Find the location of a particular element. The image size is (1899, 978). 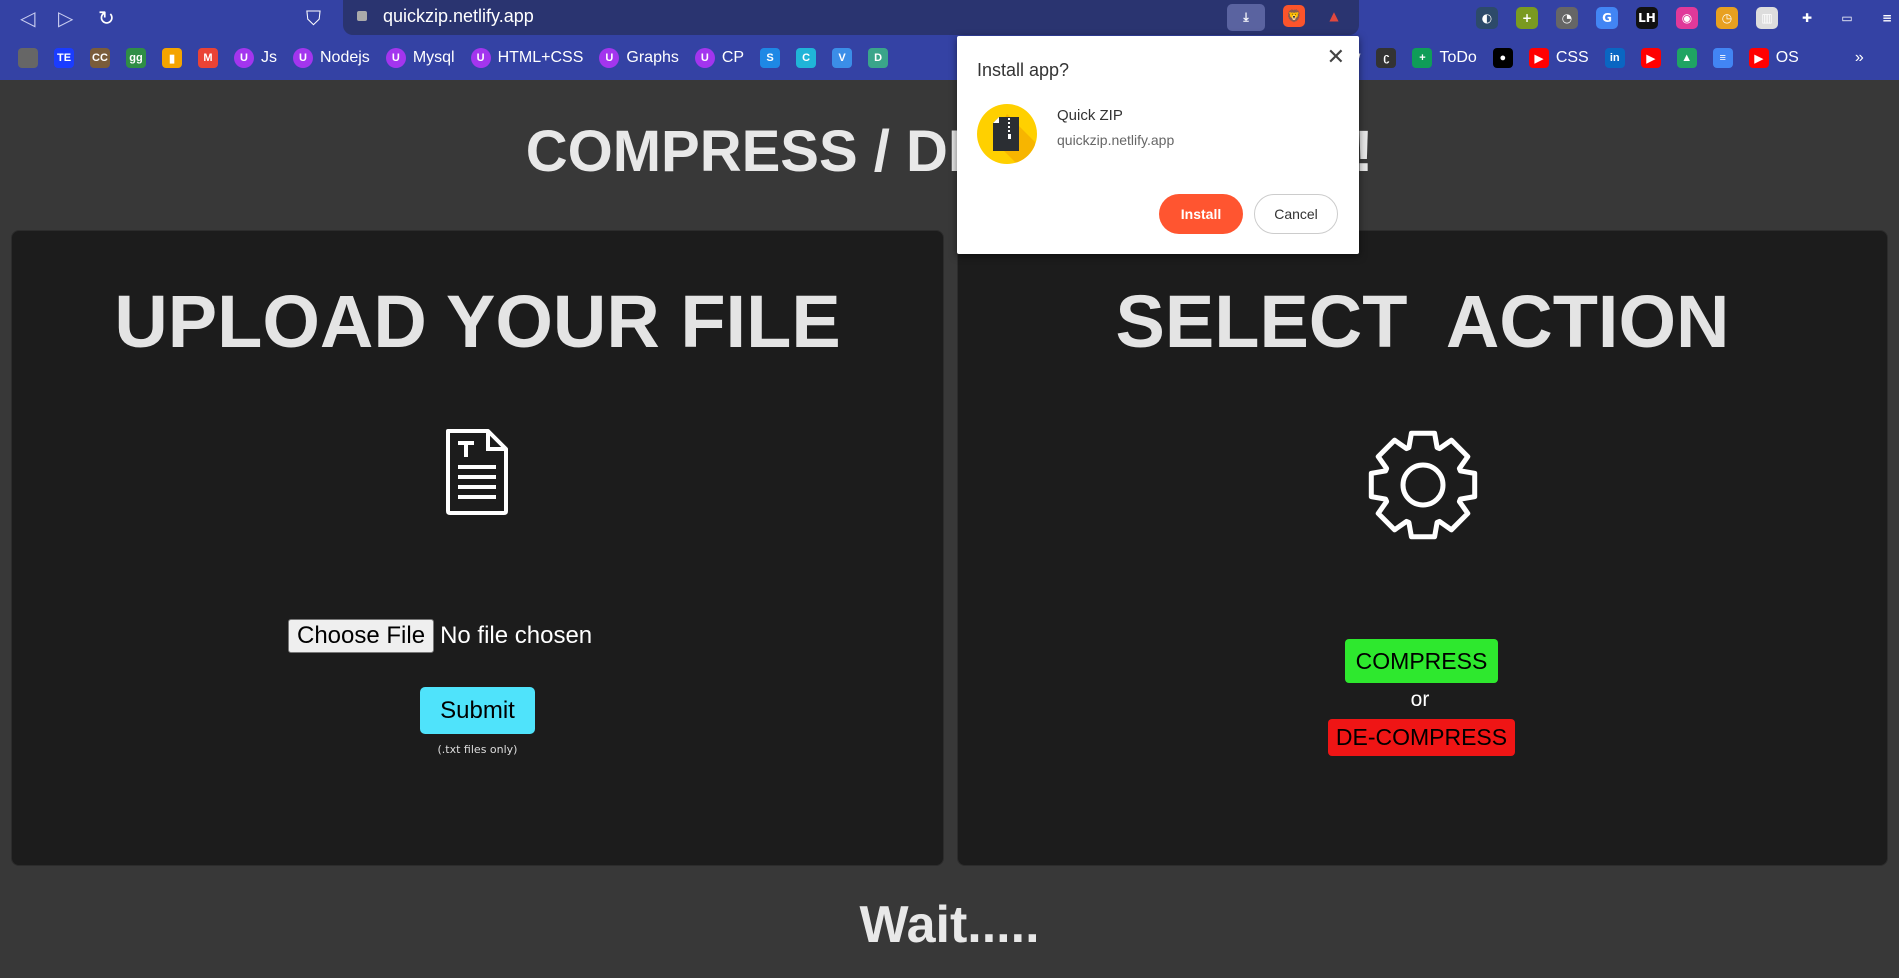

bookmark-item: M is located at coordinates (208, 58).